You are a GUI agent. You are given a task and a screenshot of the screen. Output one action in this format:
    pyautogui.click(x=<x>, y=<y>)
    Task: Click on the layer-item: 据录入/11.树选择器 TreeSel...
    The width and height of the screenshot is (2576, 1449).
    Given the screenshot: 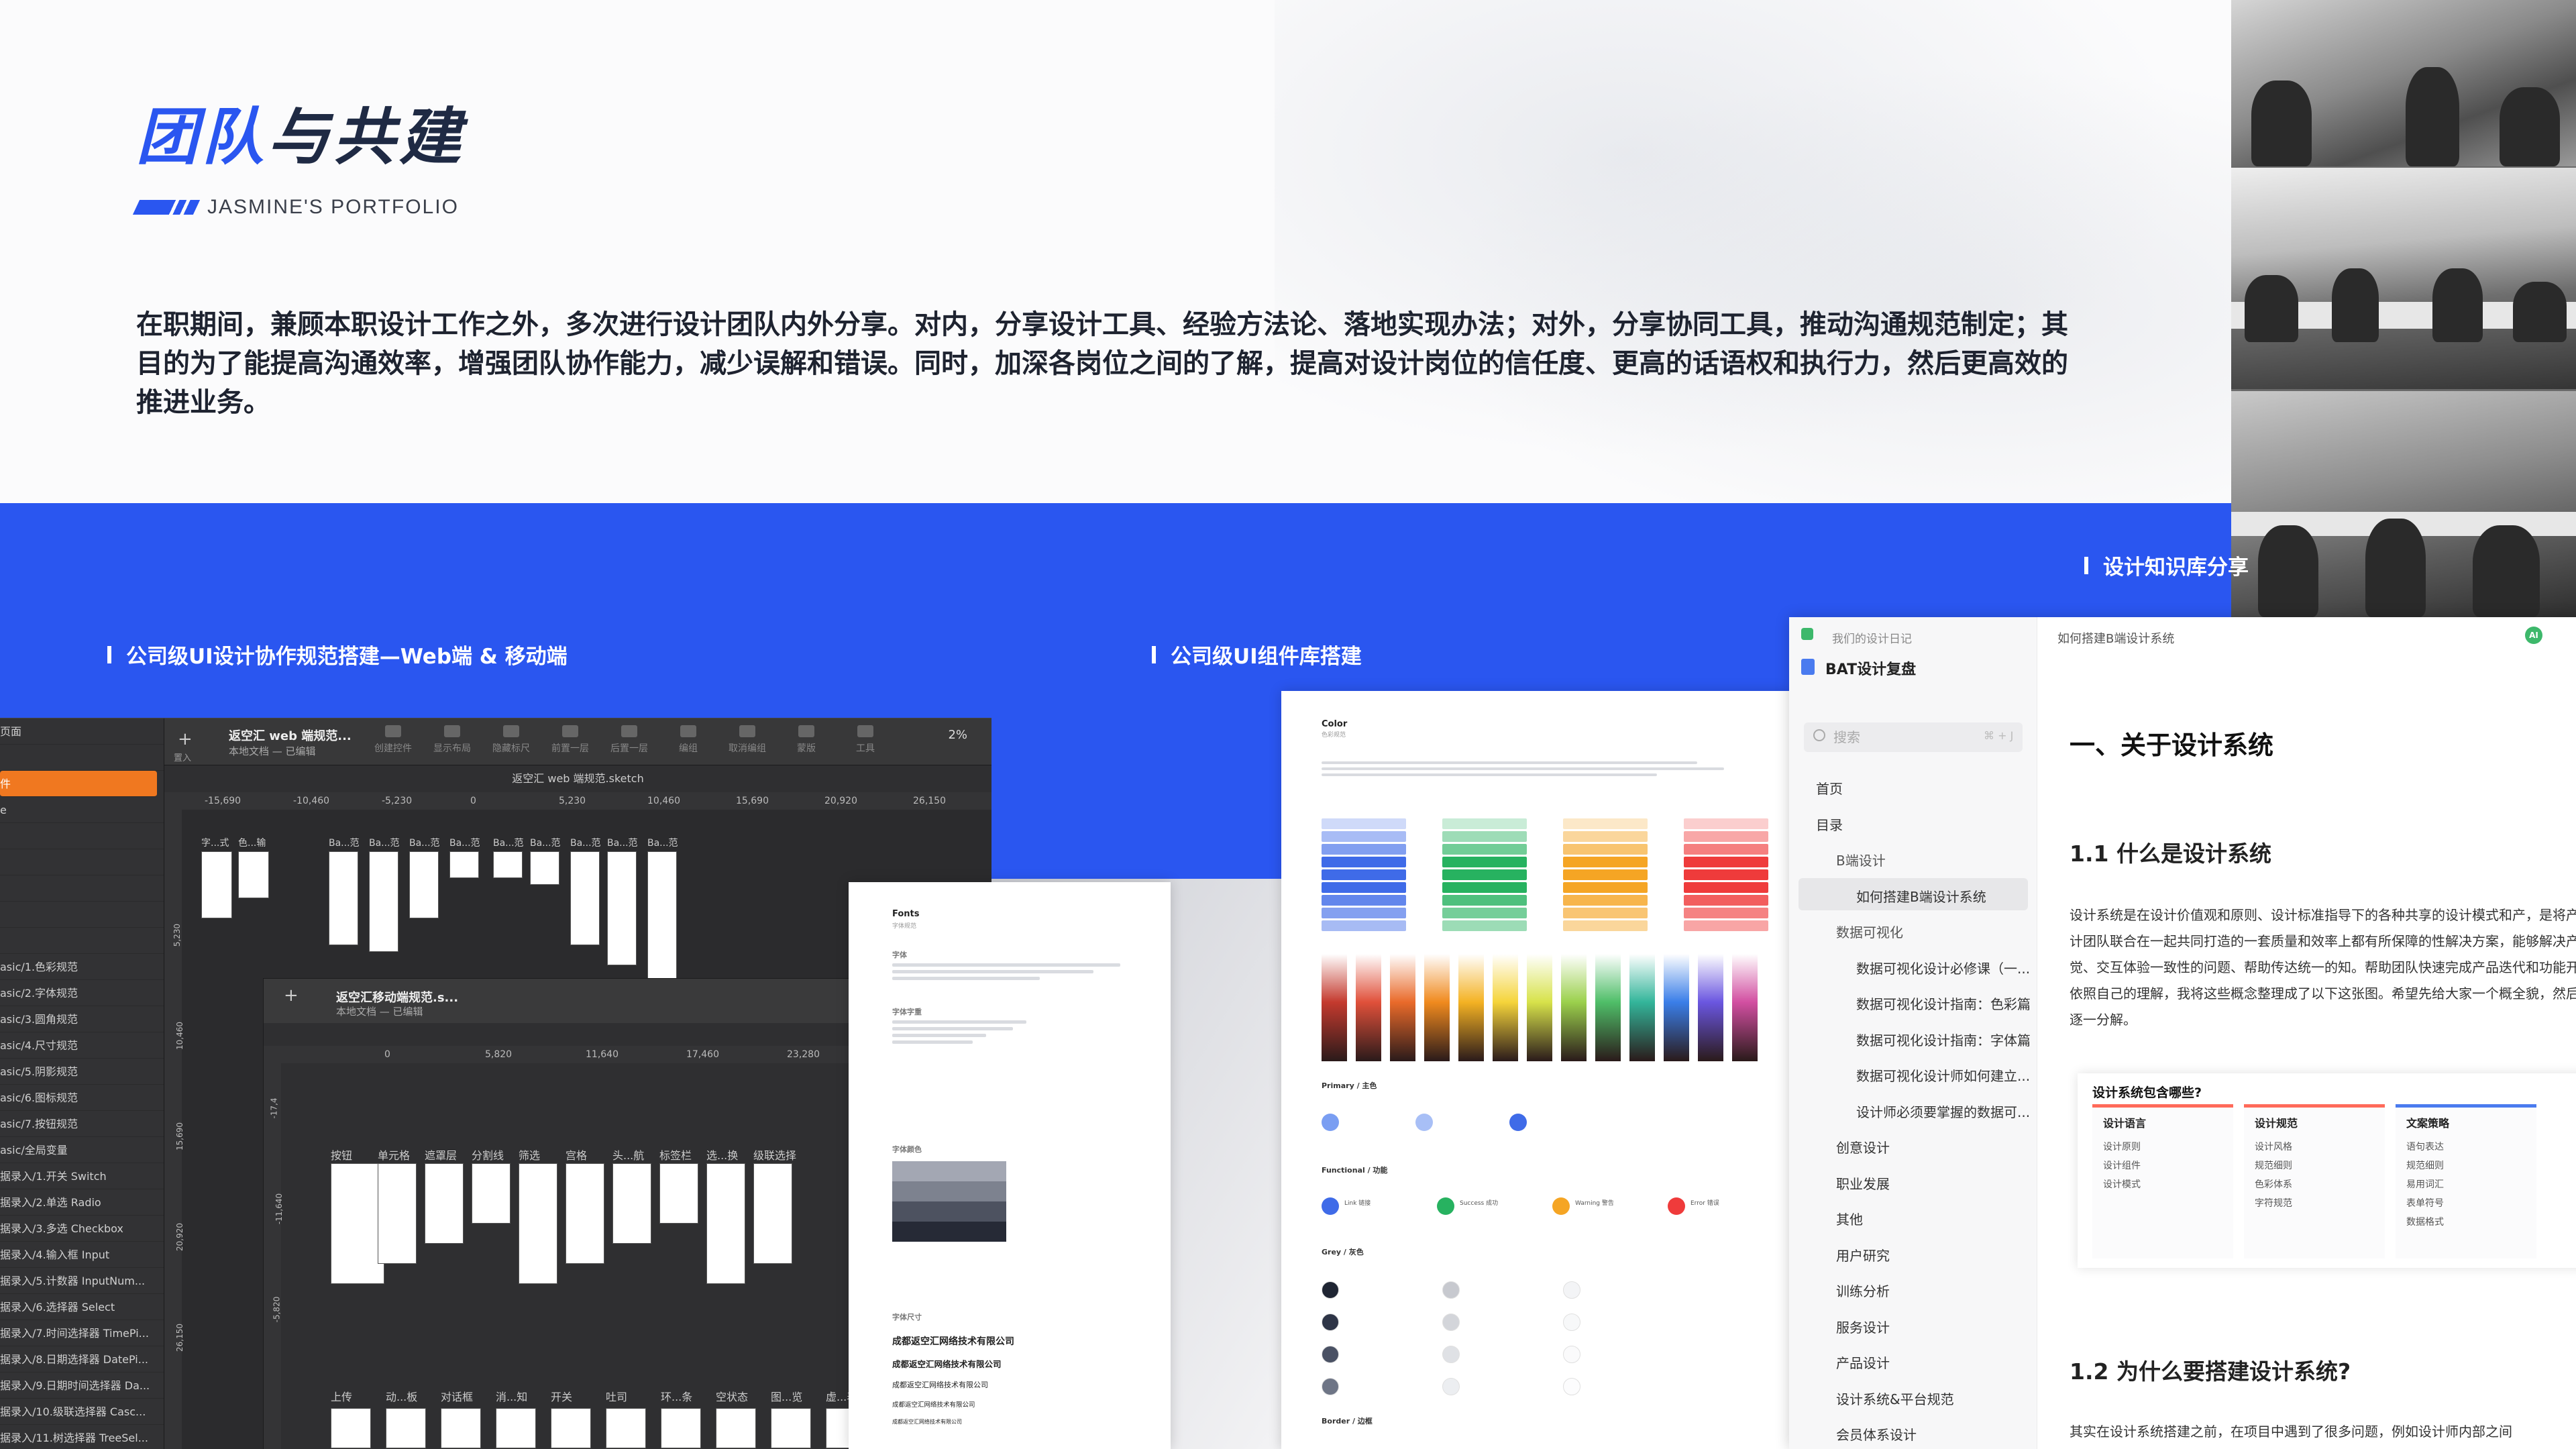 What is the action you would take?
    pyautogui.click(x=82, y=1437)
    